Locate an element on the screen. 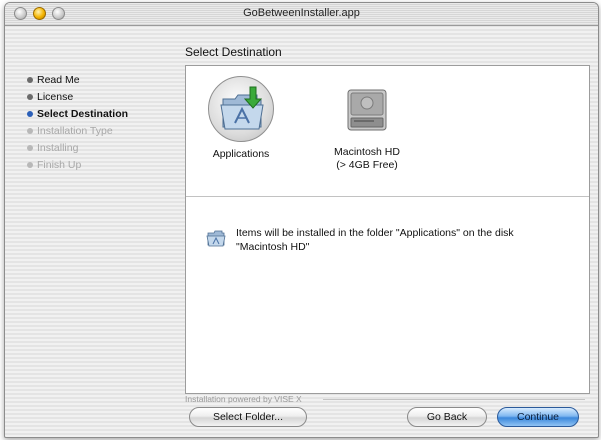 This screenshot has height=440, width=601. hd-icon-wrap is located at coordinates (367, 108).